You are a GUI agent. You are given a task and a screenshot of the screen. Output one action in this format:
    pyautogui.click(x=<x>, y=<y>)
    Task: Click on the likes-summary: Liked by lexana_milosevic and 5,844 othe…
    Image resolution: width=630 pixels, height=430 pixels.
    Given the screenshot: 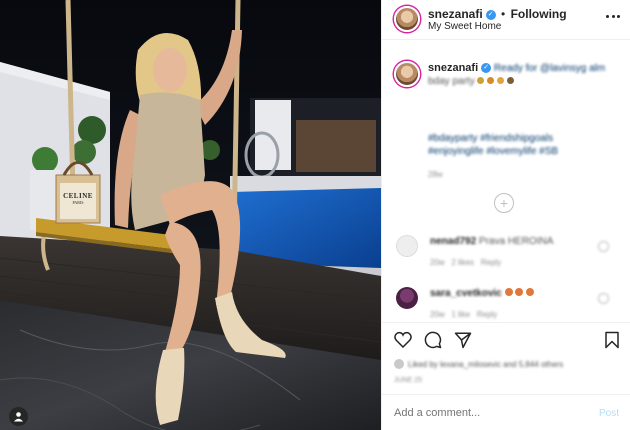 What is the action you would take?
    pyautogui.click(x=478, y=364)
    